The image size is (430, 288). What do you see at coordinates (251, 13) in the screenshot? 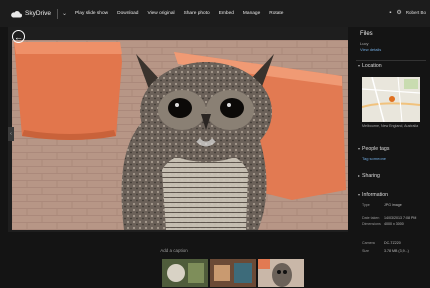
I see `manage-menu: Manage` at bounding box center [251, 13].